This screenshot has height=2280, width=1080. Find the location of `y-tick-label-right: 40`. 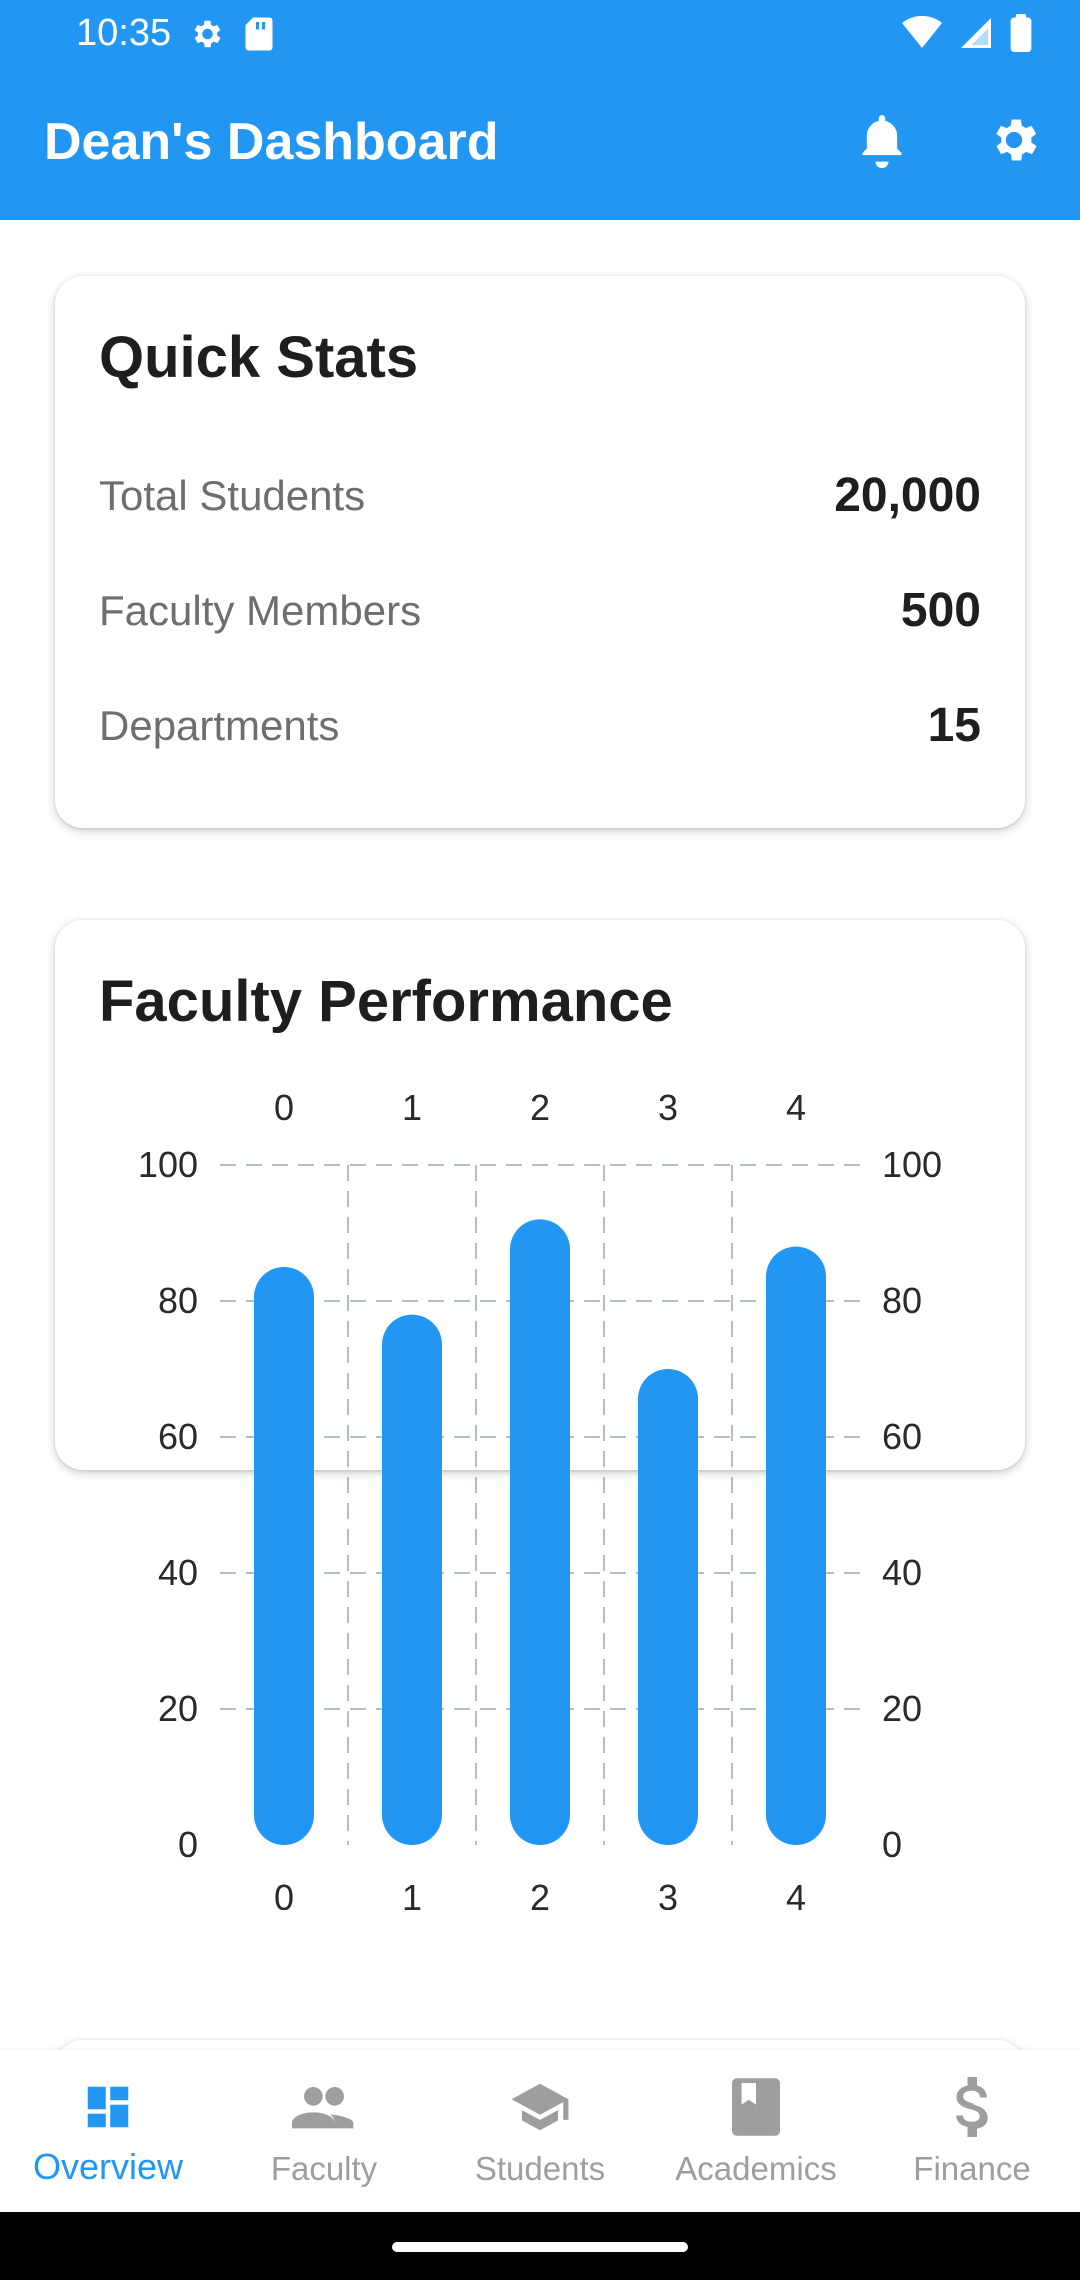

y-tick-label-right: 40 is located at coordinates (902, 1572).